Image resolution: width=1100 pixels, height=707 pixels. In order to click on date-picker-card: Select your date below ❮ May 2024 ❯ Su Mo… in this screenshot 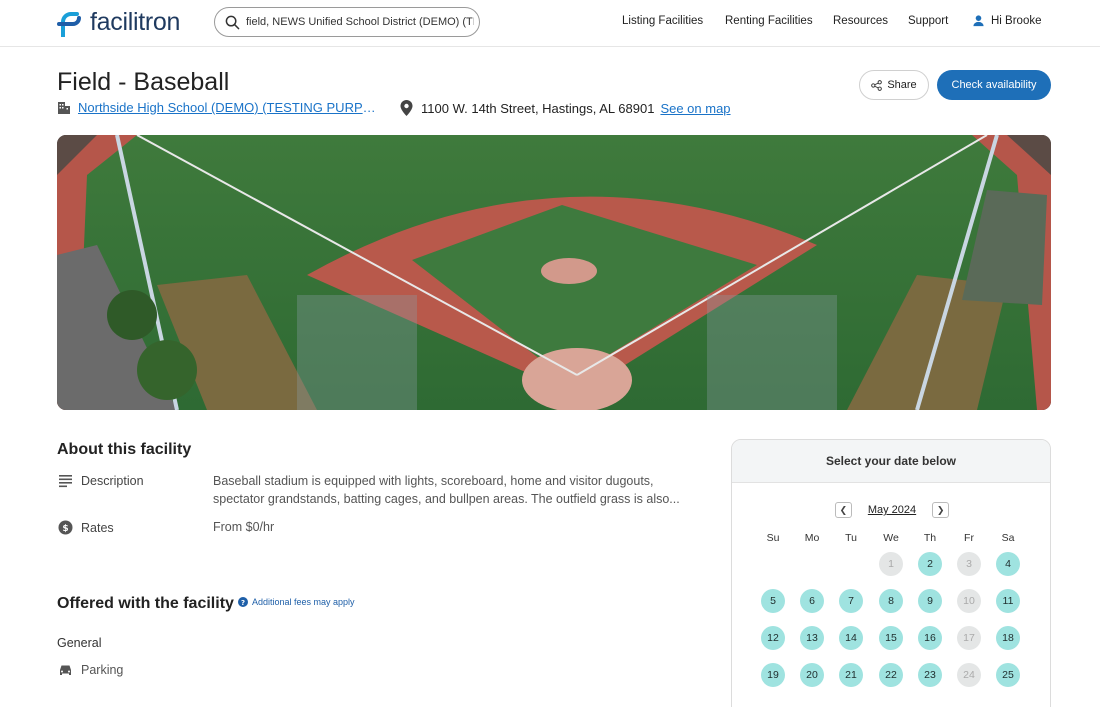, I will do `click(891, 573)`.